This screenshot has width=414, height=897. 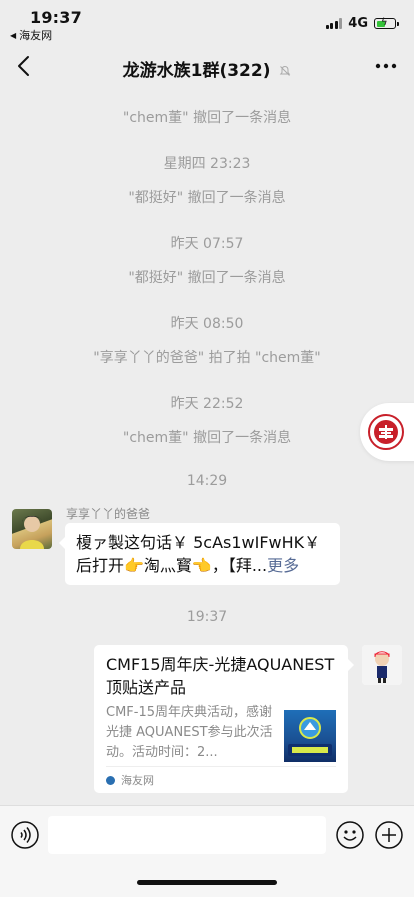 What do you see at coordinates (187, 835) in the screenshot?
I see `message-input` at bounding box center [187, 835].